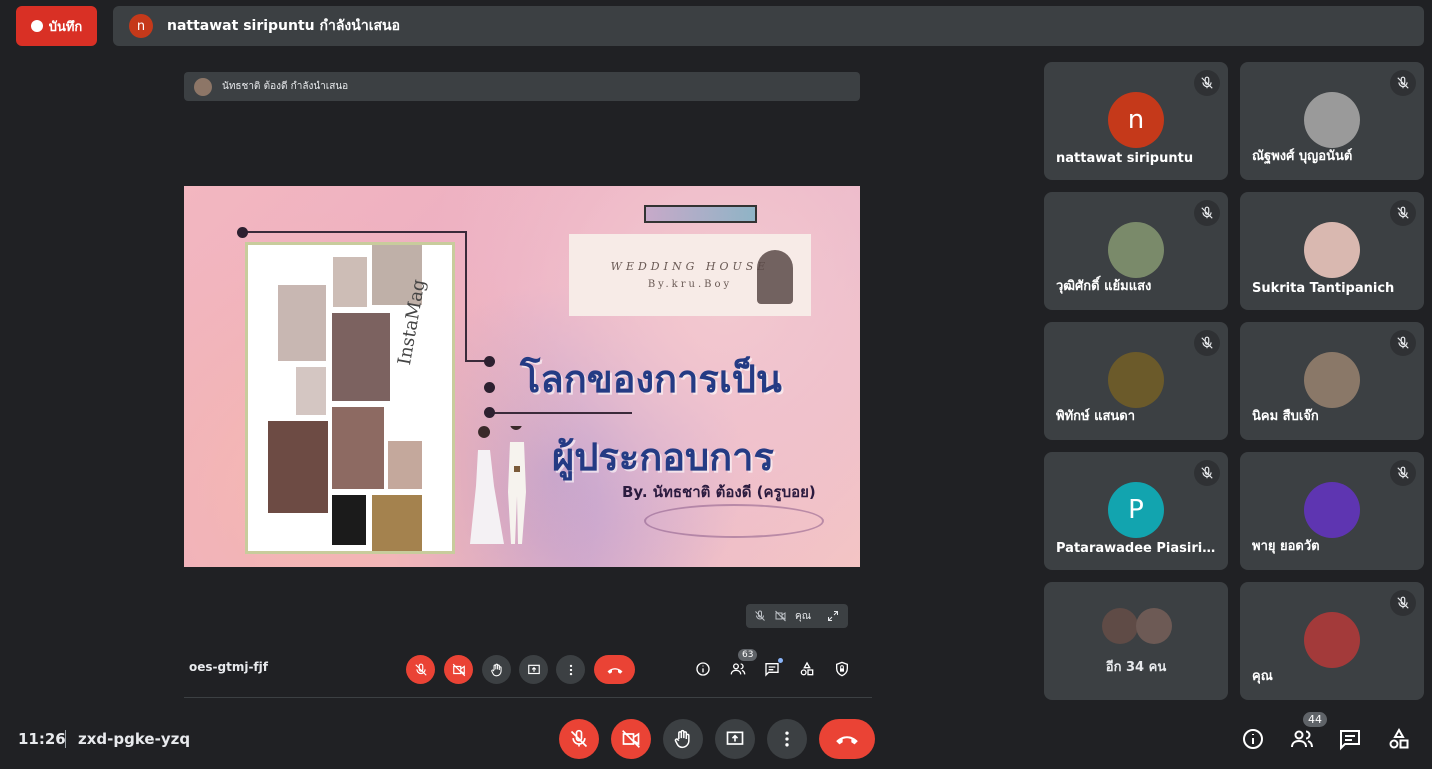  Describe the element at coordinates (1399, 739) in the screenshot. I see `activities-button` at that location.